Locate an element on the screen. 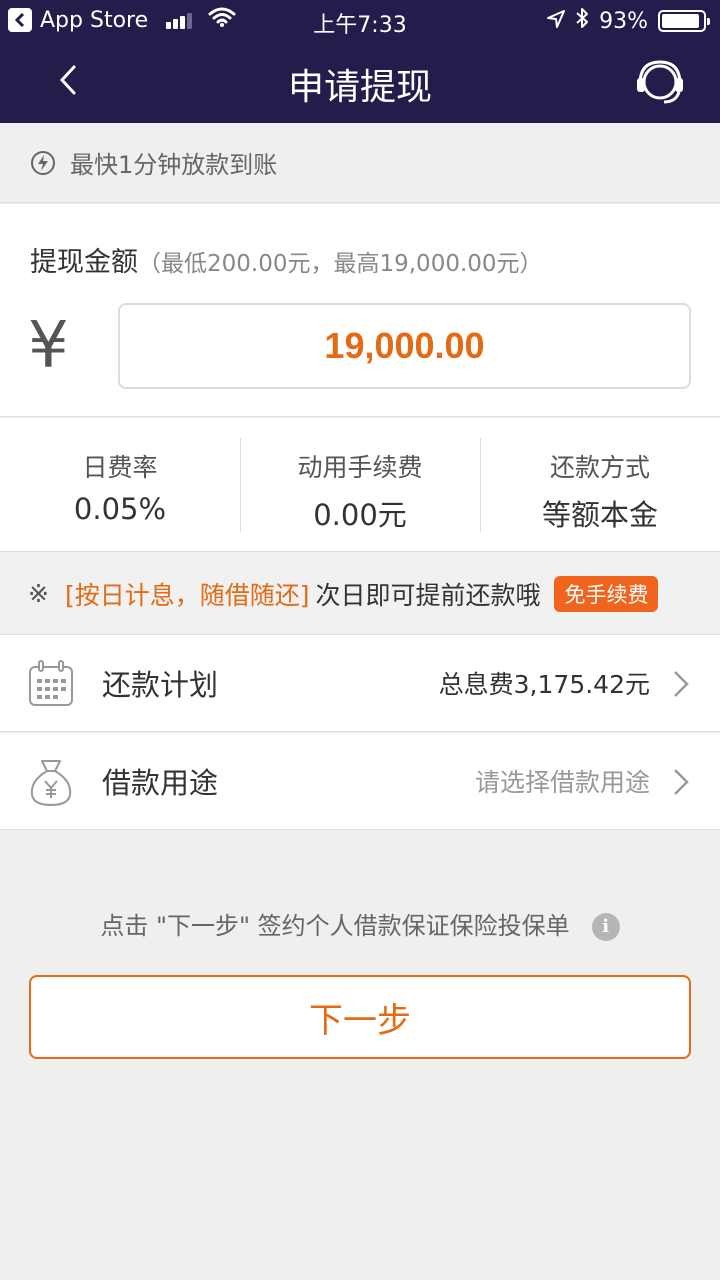 The width and height of the screenshot is (720, 1280). nav-bar: 申请提现 is located at coordinates (360, 81).